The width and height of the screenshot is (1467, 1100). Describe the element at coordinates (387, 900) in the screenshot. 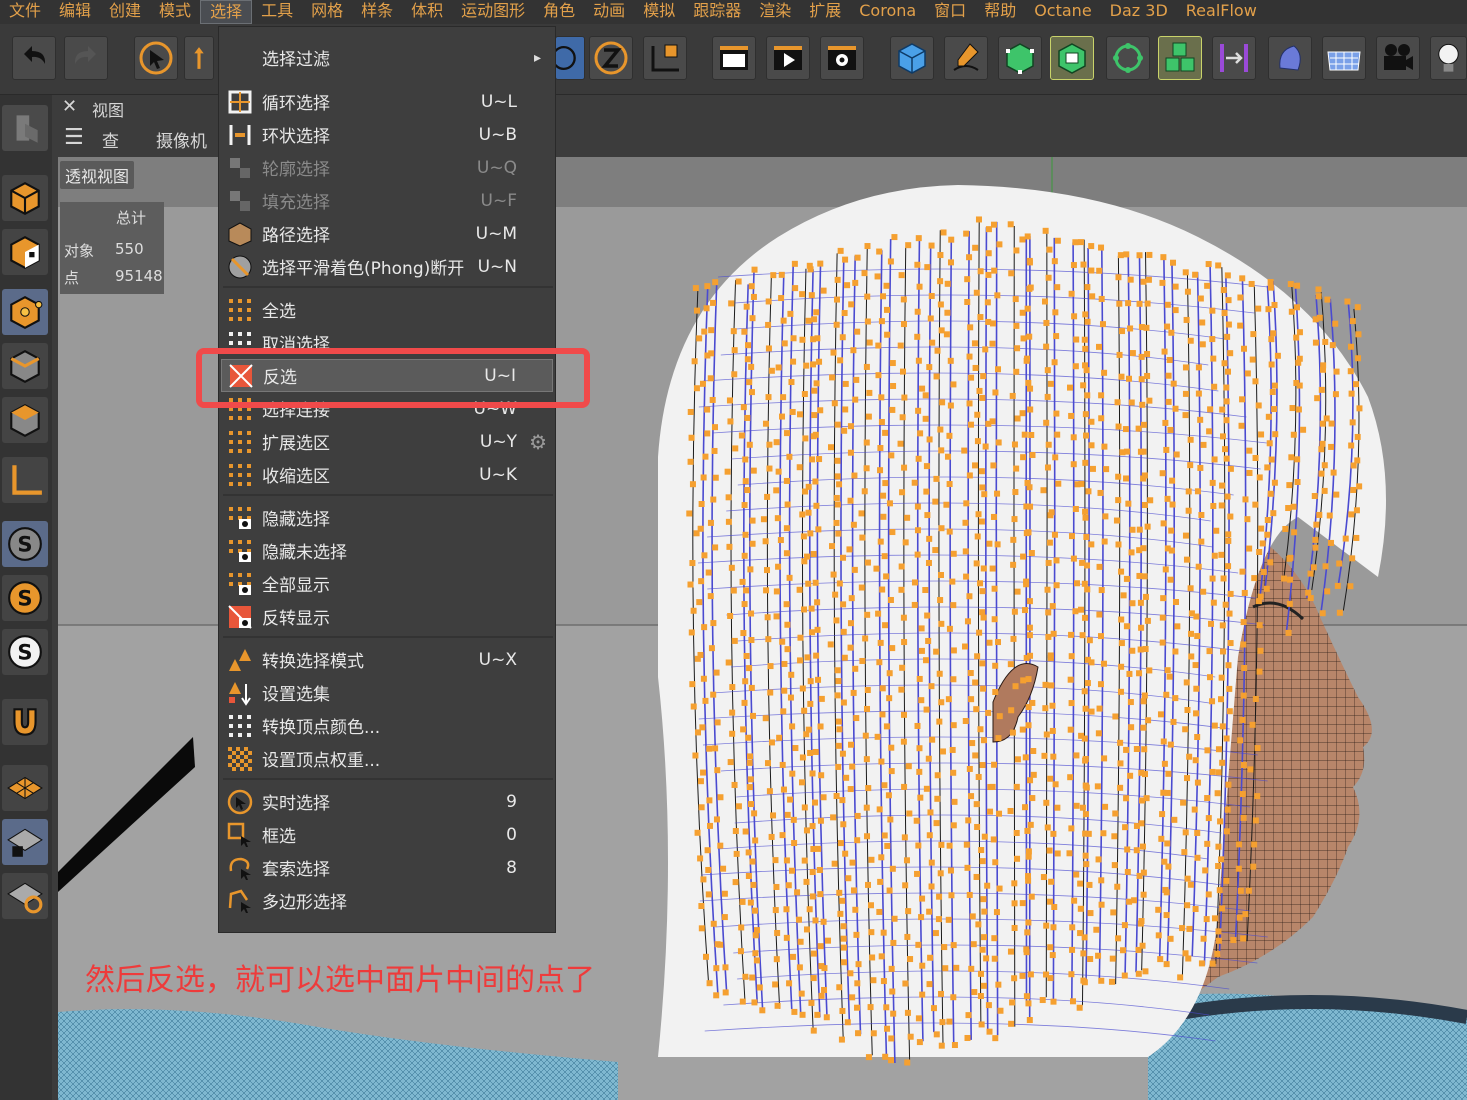

I see `menu-row: 多边形选择` at that location.